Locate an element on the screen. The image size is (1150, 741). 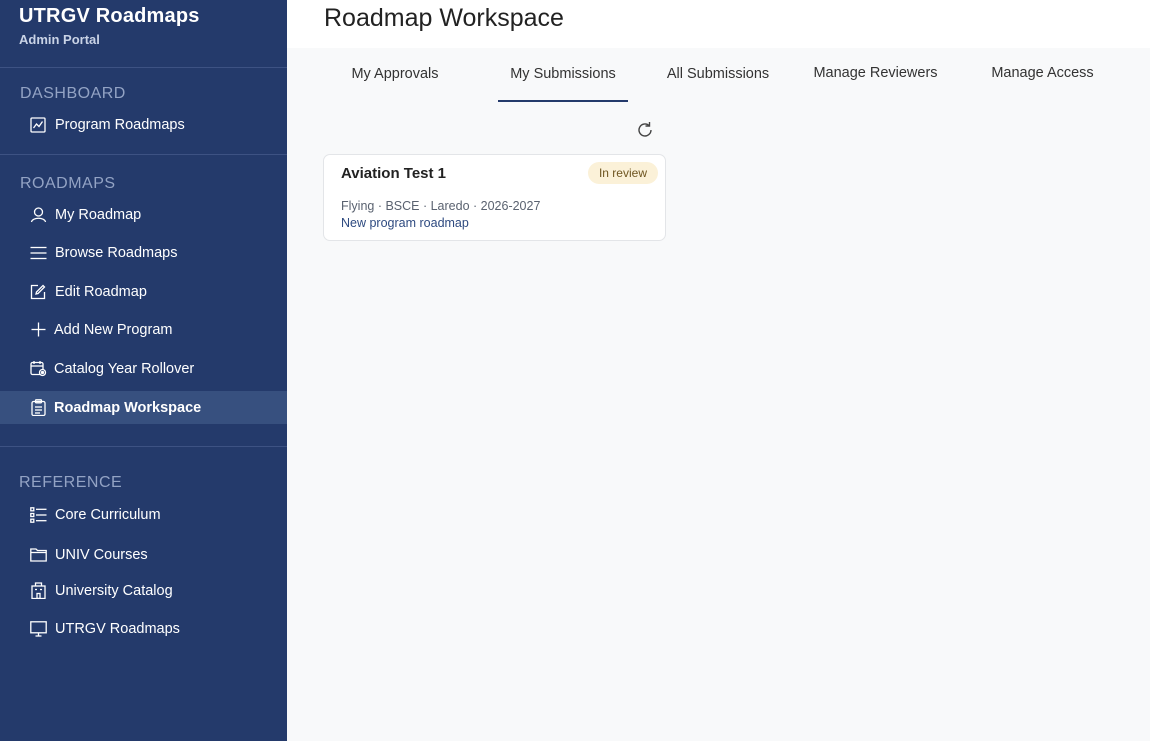
sidebar-item-label: UNIV Courses is located at coordinates (101, 554).